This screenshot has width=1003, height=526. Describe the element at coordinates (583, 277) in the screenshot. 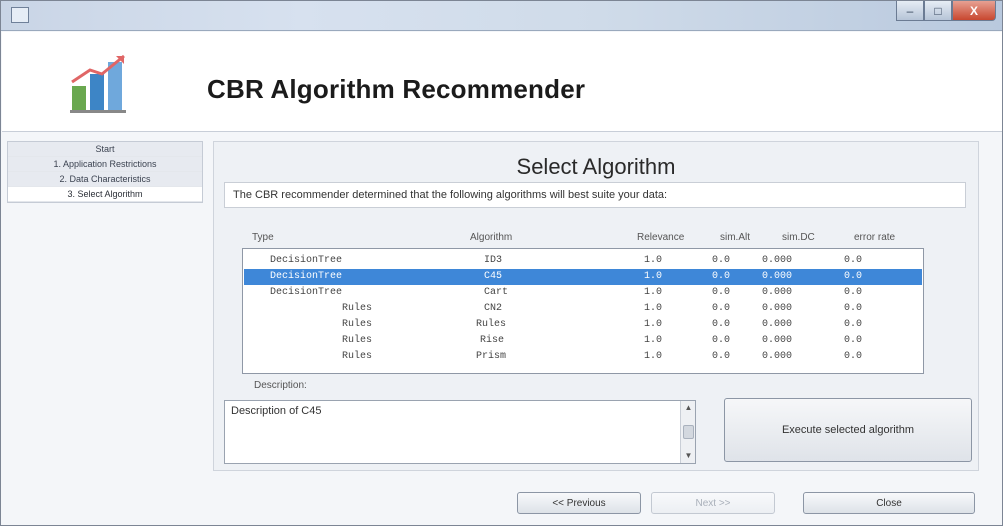

I see `table-row-selected: DecisionTree C45 1.0 0.0 0.000 0.0` at that location.